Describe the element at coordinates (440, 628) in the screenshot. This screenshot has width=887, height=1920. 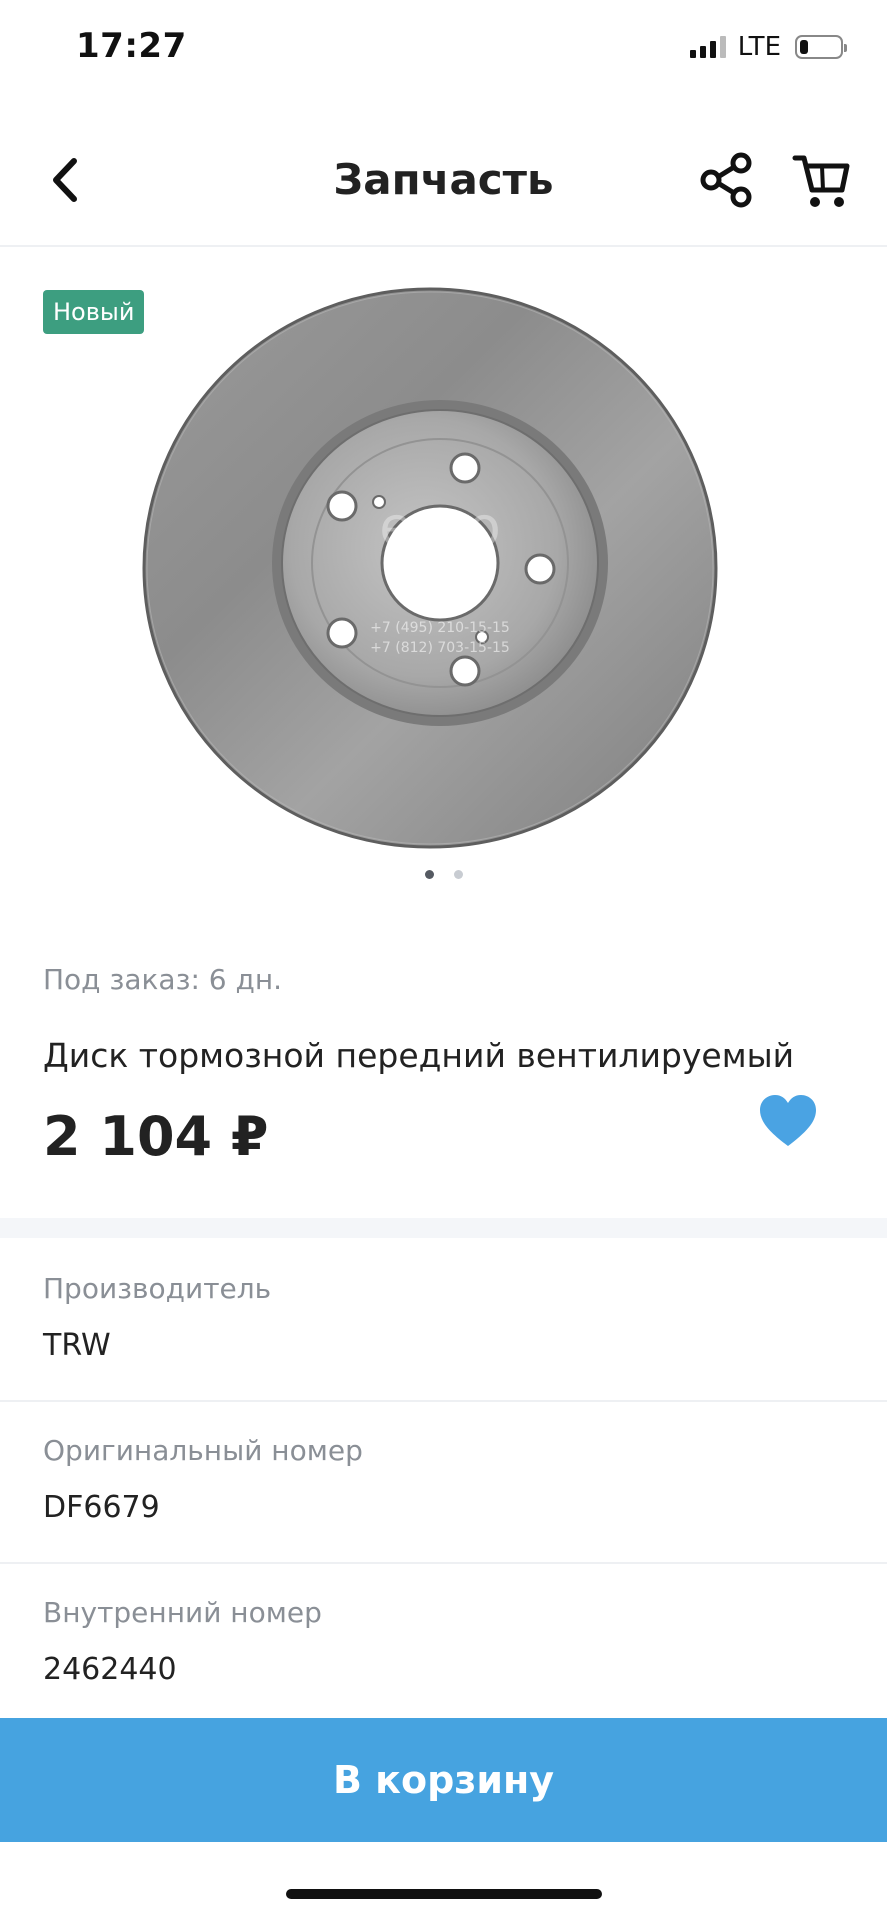
I see `watermark-phone-1: +7 (495) 210-15-15` at that location.